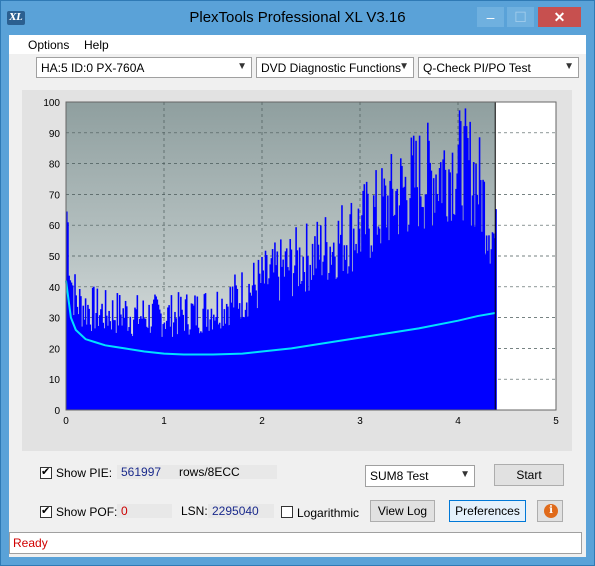 The height and width of the screenshot is (566, 595). I want to click on status-text: Ready, so click(30, 543).